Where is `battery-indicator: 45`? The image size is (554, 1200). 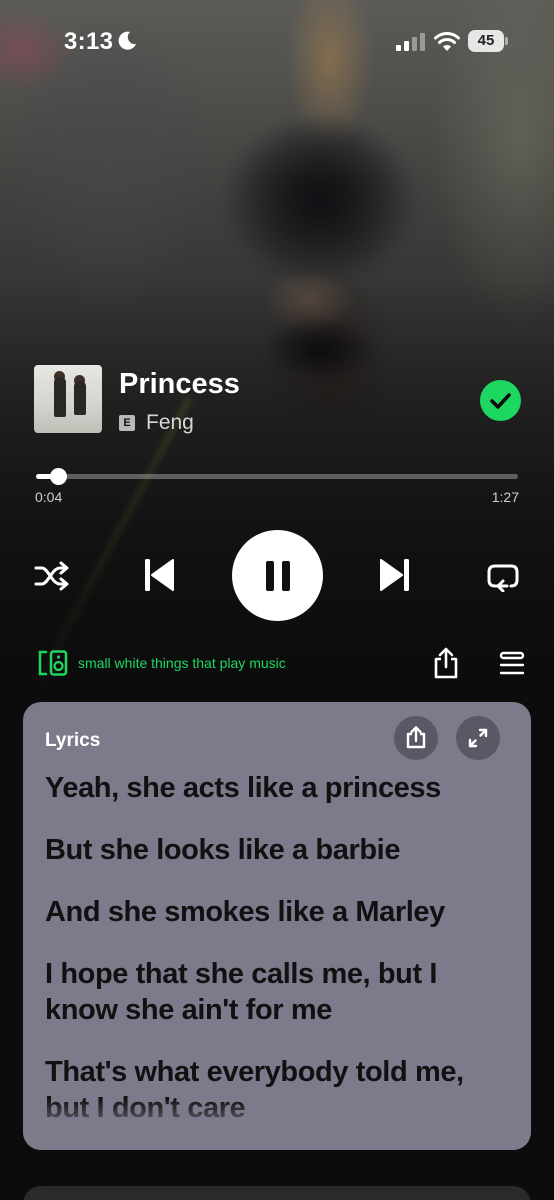
battery-indicator: 45 is located at coordinates (488, 41).